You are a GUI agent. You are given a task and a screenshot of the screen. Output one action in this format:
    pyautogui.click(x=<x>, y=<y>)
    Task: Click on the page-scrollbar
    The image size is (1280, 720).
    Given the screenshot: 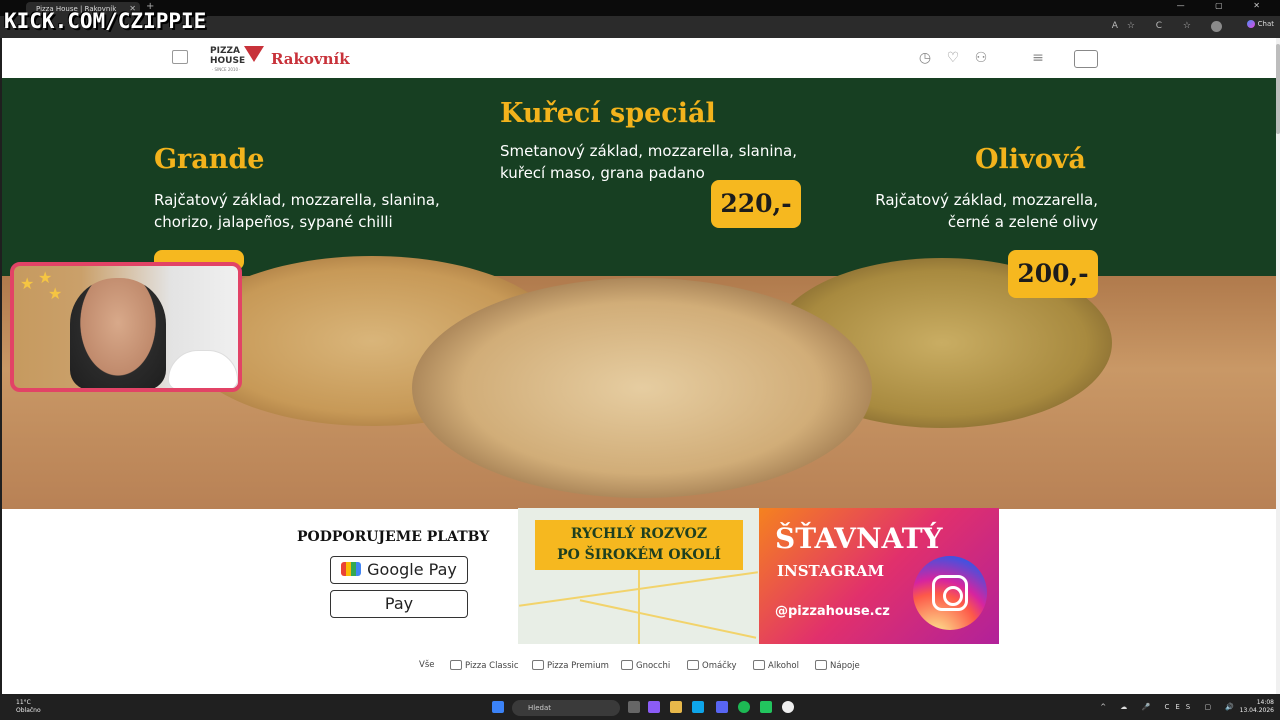 What is the action you would take?
    pyautogui.click(x=1278, y=366)
    